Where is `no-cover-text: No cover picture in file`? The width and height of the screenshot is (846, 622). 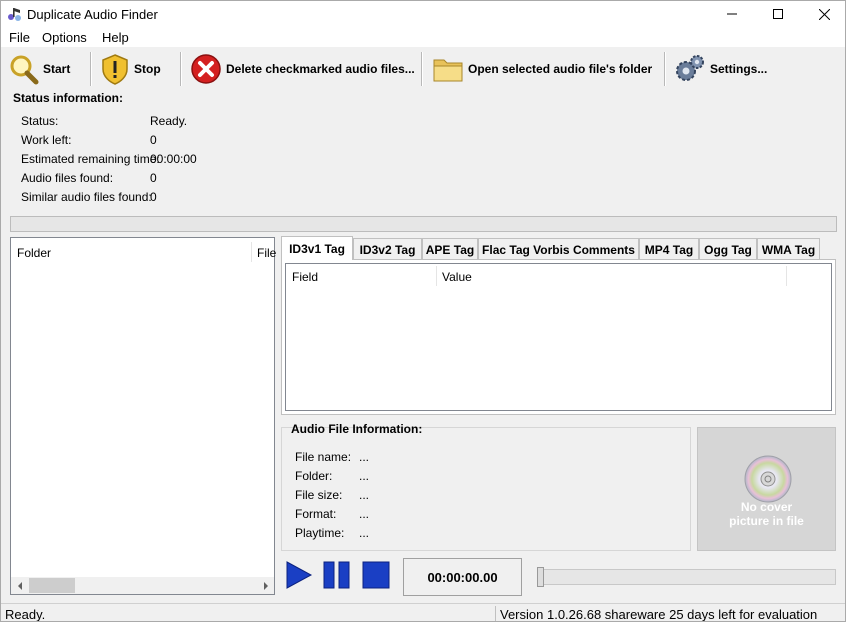 no-cover-text: No cover picture in file is located at coordinates (766, 514).